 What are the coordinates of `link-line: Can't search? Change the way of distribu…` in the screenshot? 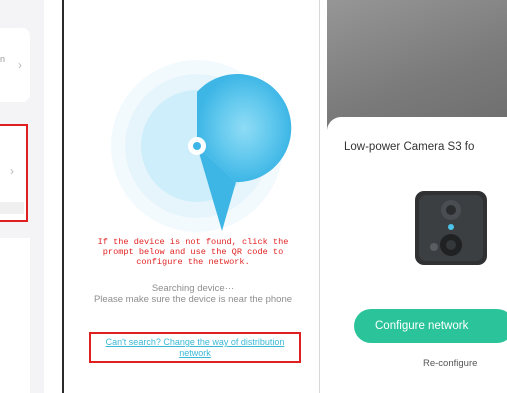 It's located at (195, 342).